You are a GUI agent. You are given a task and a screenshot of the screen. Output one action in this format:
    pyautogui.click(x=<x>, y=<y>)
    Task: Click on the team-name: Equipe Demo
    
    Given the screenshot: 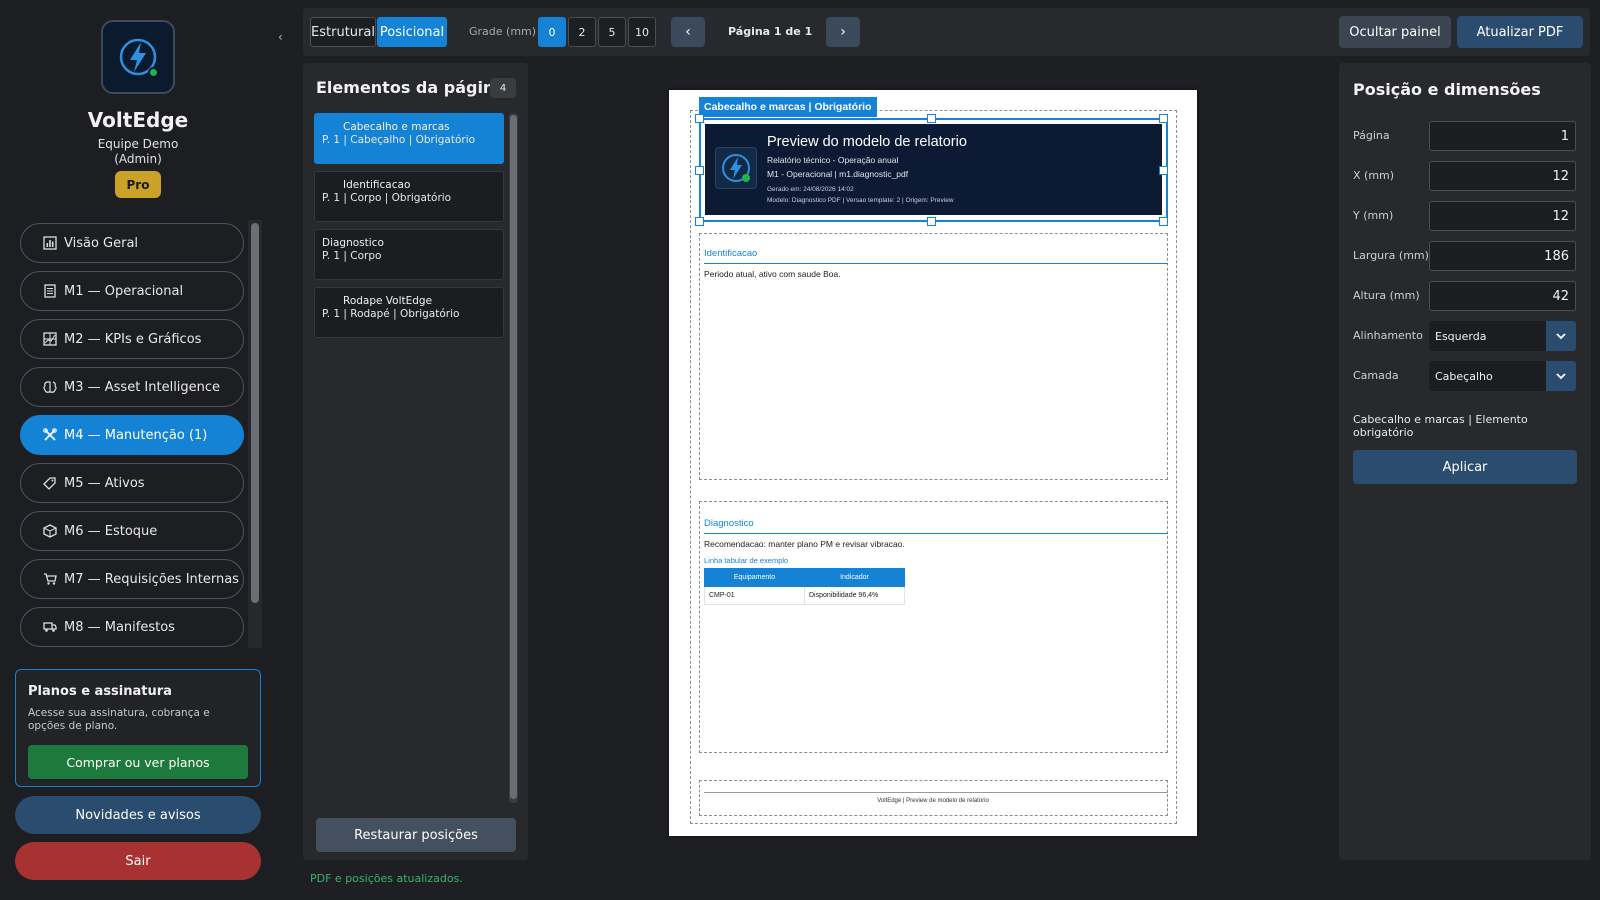 What is the action you would take?
    pyautogui.click(x=138, y=144)
    